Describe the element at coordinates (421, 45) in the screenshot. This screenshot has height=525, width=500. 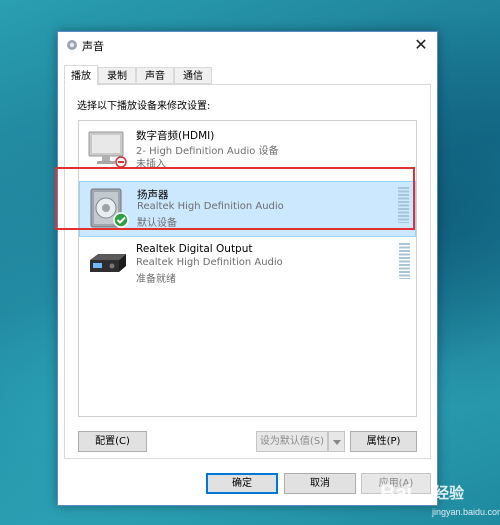
I see `close-button: ✕` at that location.